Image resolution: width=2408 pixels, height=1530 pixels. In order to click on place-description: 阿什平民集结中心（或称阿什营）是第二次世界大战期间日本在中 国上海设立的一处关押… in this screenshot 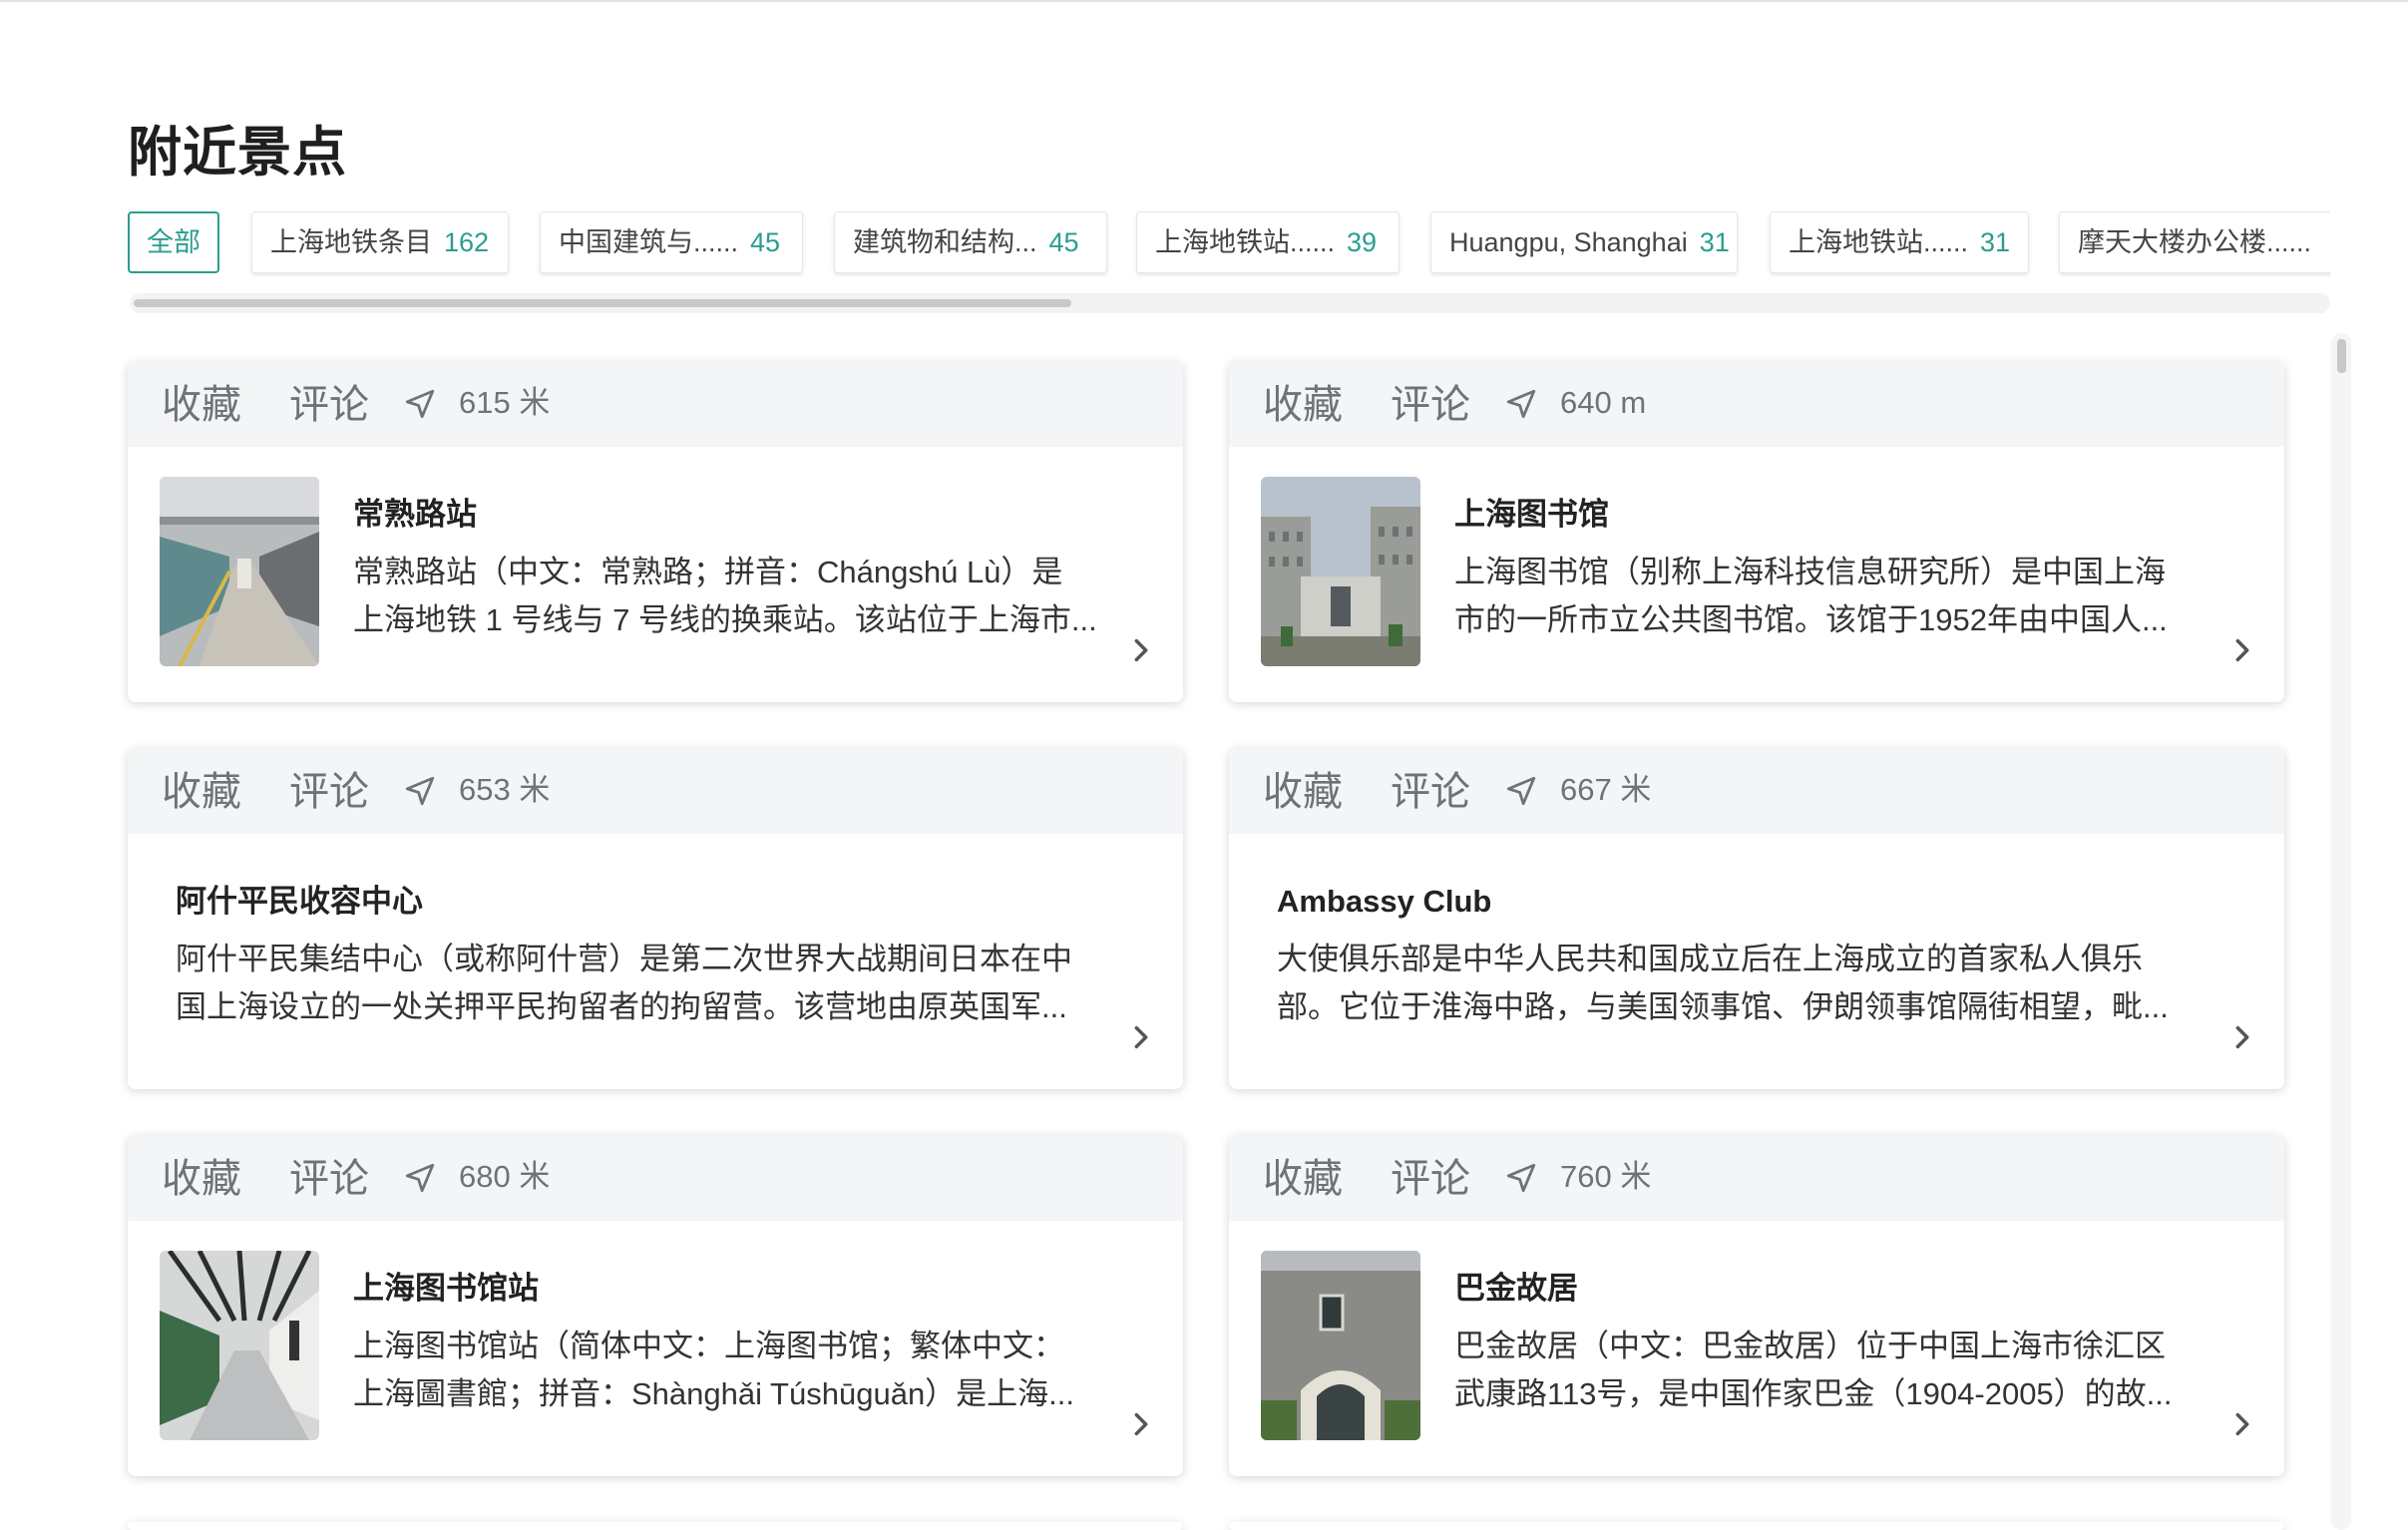, I will do `click(643, 983)`.